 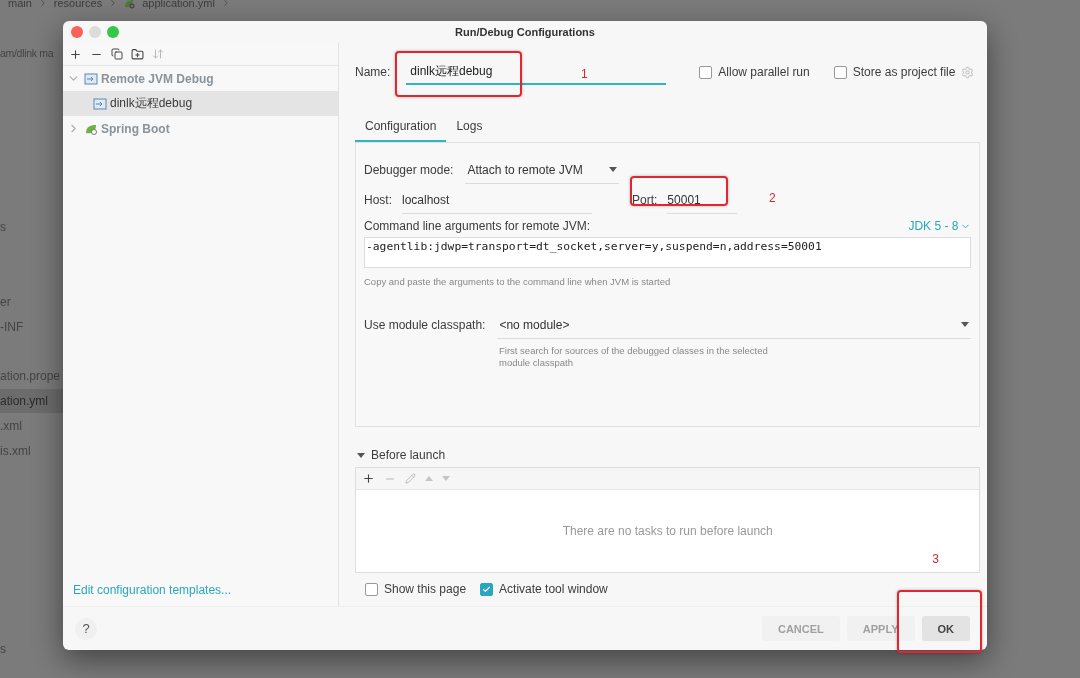 I want to click on tab: Logs, so click(x=469, y=127).